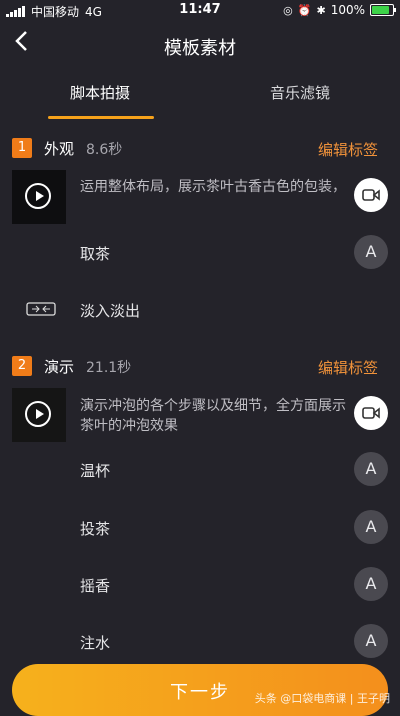  I want to click on alarm-icon: ⏰, so click(304, 10).